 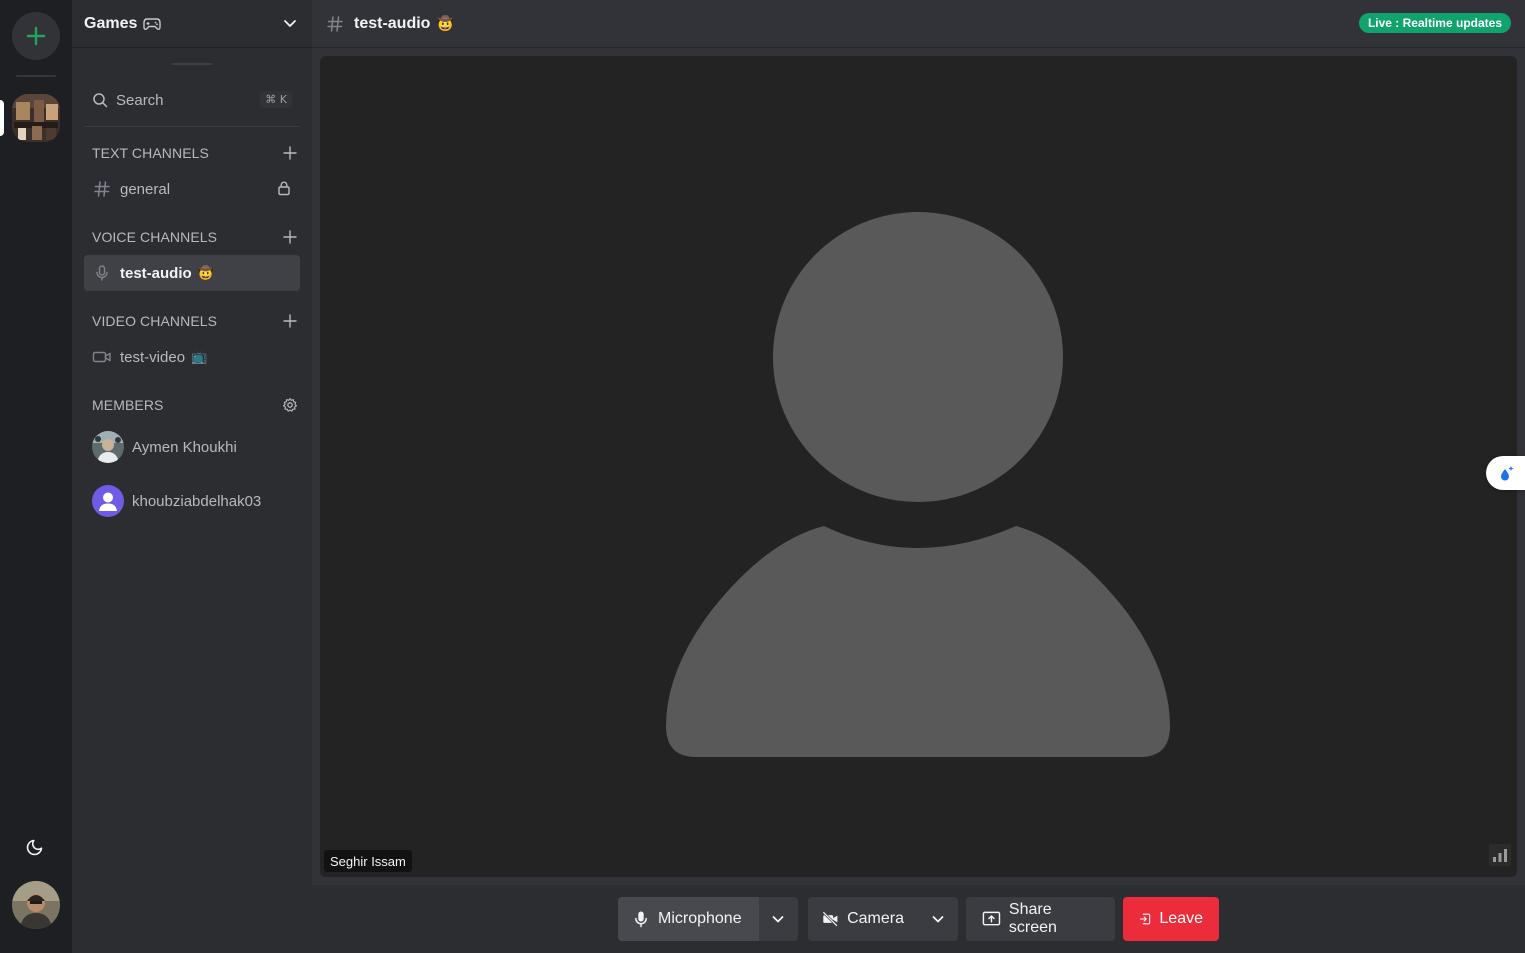 I want to click on section-video-channels: VIDEO CHANNELS, so click(x=196, y=321).